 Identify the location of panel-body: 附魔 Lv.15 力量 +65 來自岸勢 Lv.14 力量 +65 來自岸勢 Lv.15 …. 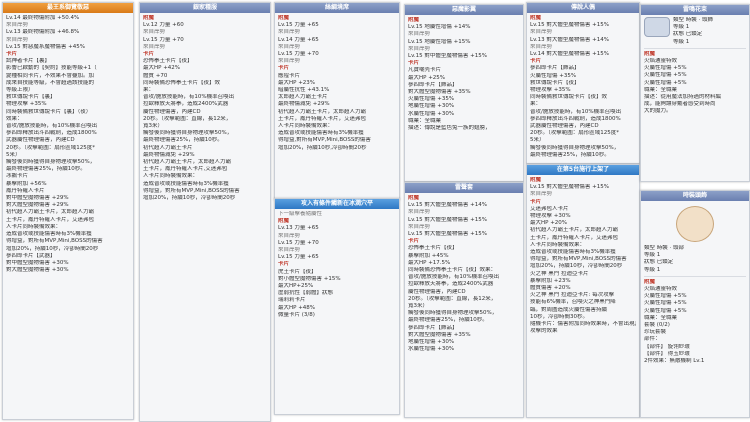
(337, 83).